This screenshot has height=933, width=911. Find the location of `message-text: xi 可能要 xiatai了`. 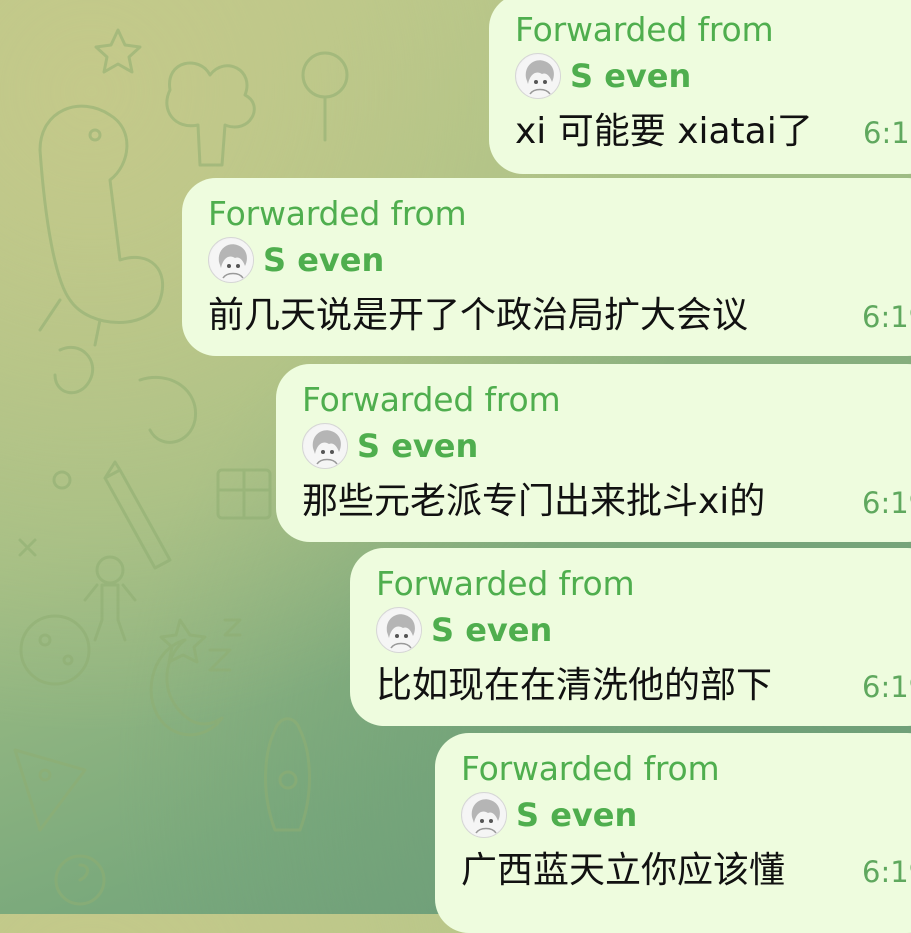

message-text: xi 可能要 xiatai了 is located at coordinates (664, 131).